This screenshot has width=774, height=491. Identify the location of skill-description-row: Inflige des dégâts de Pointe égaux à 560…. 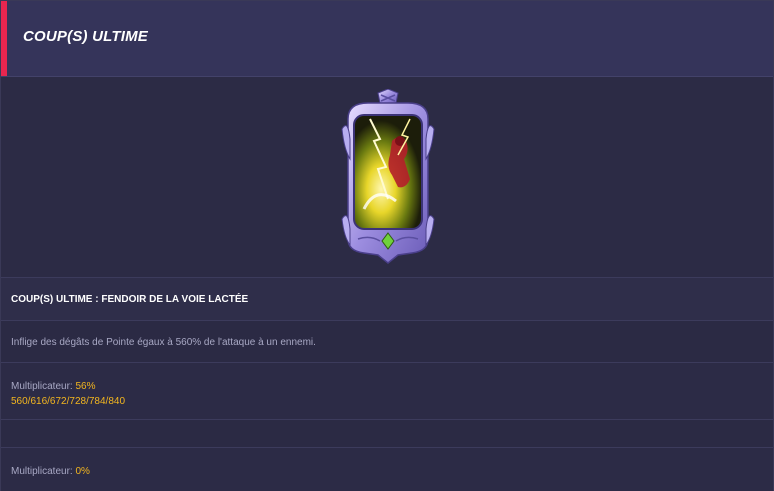
(387, 341).